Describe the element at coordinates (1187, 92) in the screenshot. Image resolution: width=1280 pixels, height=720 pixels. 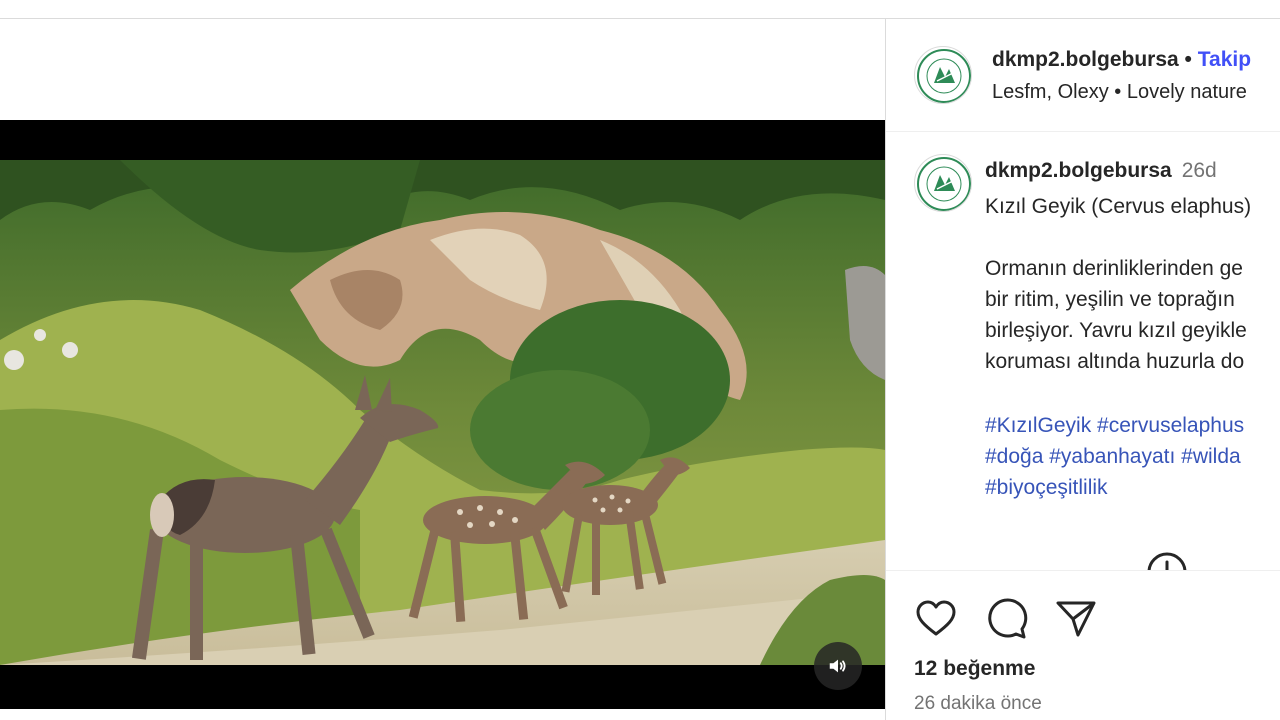
I see `audio-track: Lovely nature` at that location.